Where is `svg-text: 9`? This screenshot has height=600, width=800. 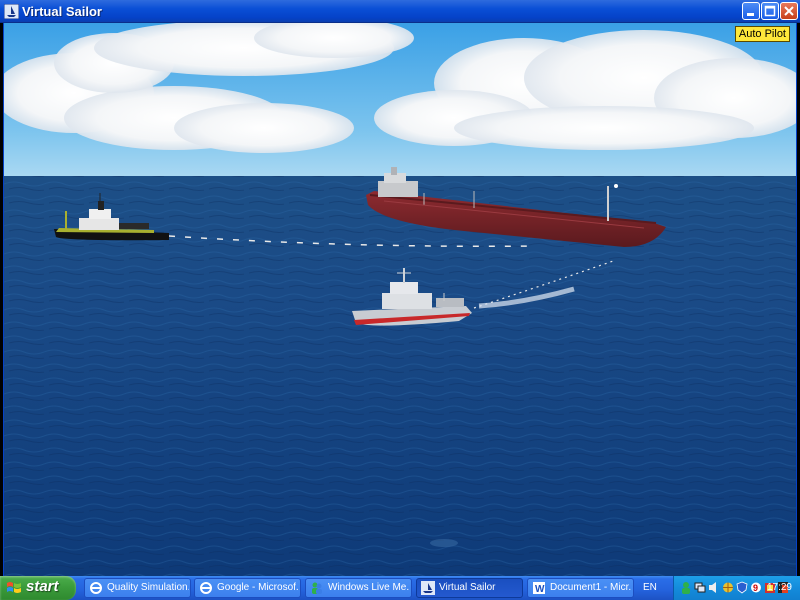
svg-text: 9 is located at coordinates (755, 588).